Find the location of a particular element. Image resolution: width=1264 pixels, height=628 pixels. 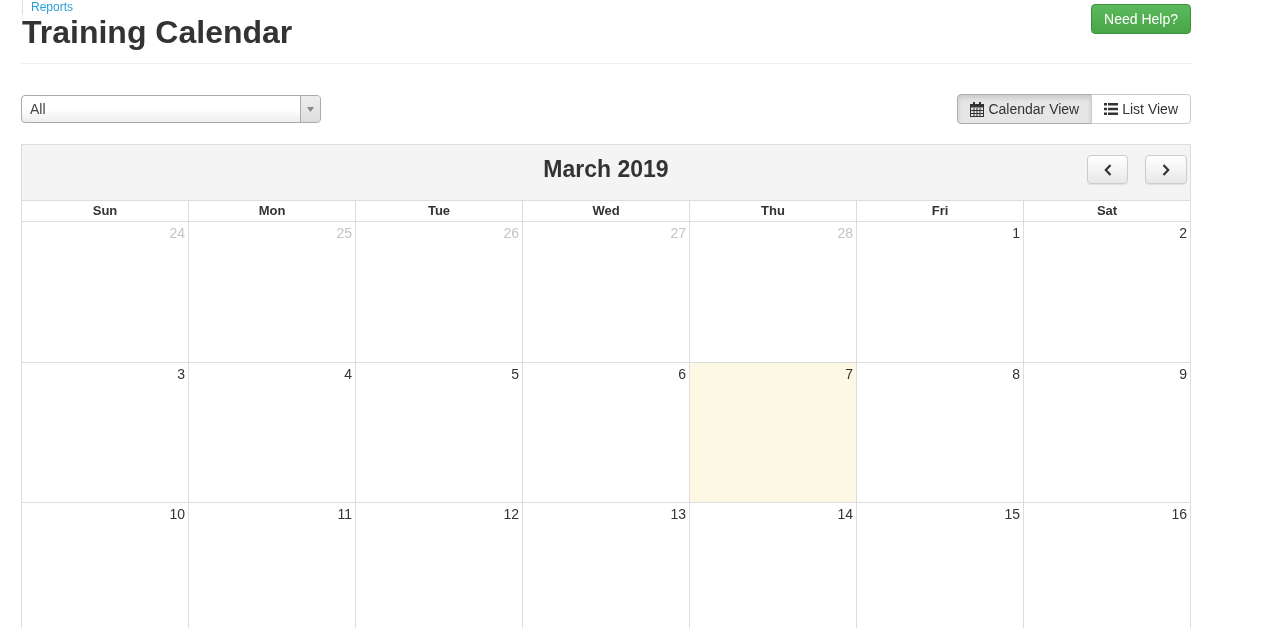

day-number: 2 is located at coordinates (1183, 233).